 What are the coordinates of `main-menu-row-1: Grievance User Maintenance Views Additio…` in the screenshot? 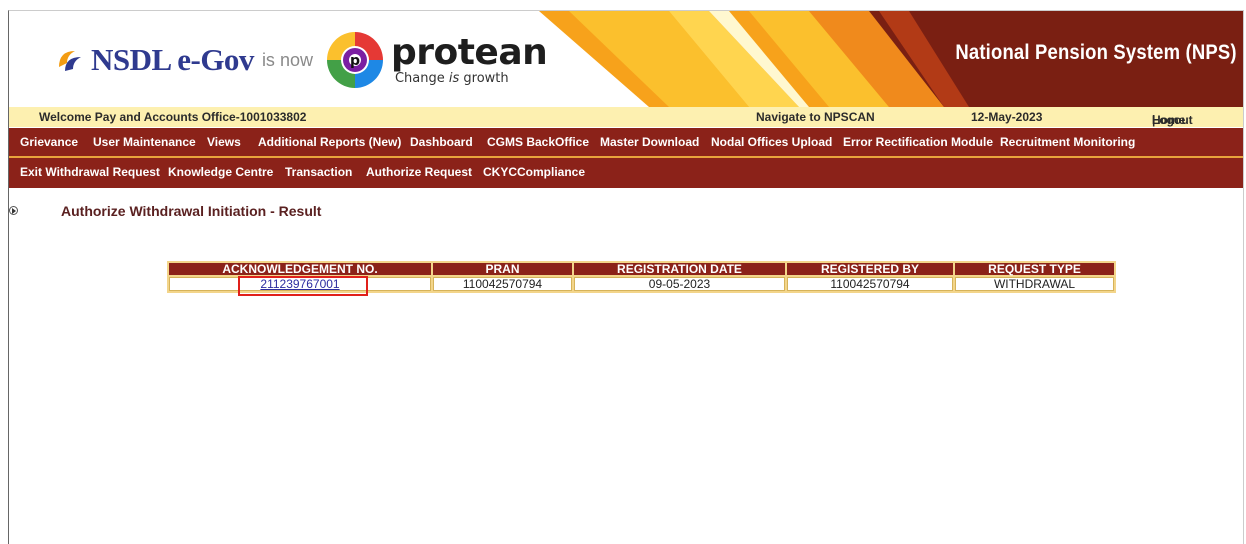 It's located at (626, 143).